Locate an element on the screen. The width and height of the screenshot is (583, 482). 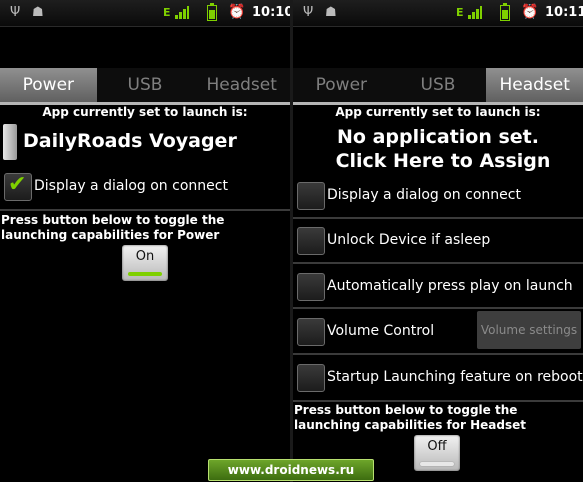
checkbox-display-dialog: ✔ is located at coordinates (18, 186).